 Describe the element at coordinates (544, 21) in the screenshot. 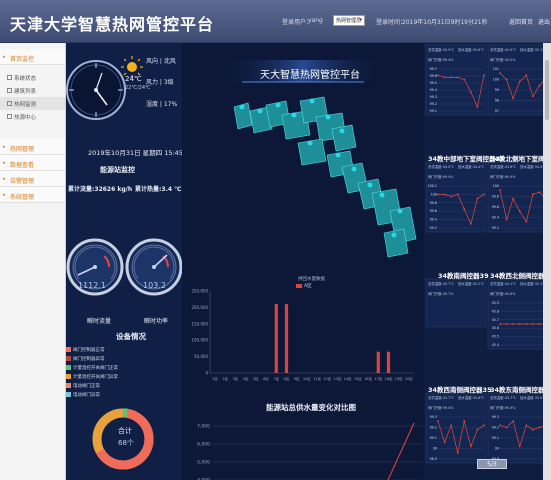

I see `logout-link: 退出` at that location.